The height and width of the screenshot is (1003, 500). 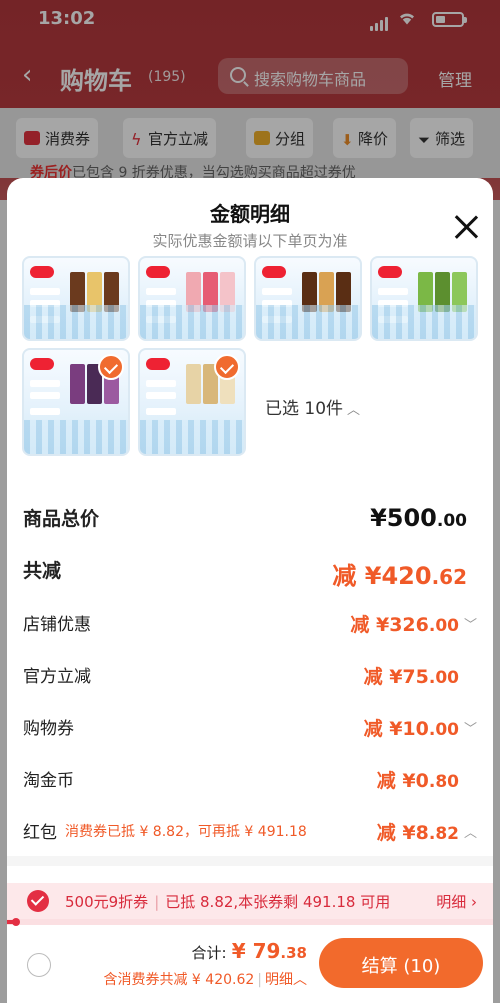 I want to click on amount-row-value: ¥500.00, so click(x=418, y=518).